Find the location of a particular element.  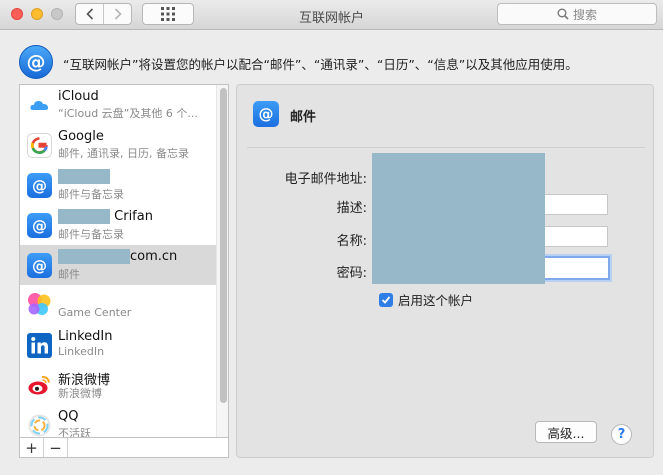

account-list-scrollbar is located at coordinates (222, 261).